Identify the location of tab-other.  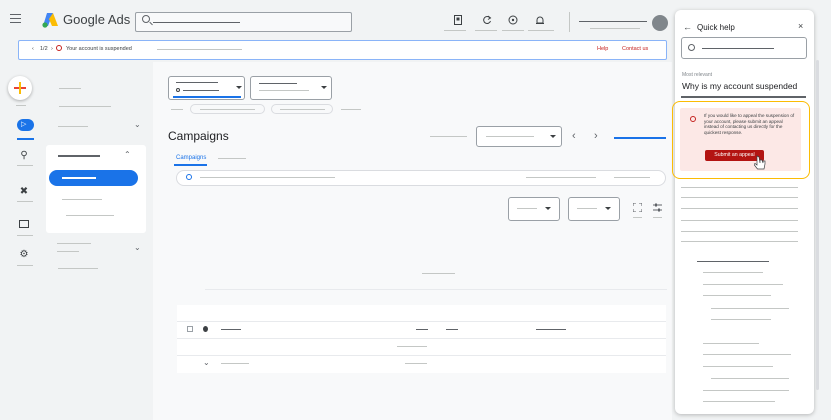
(232, 158).